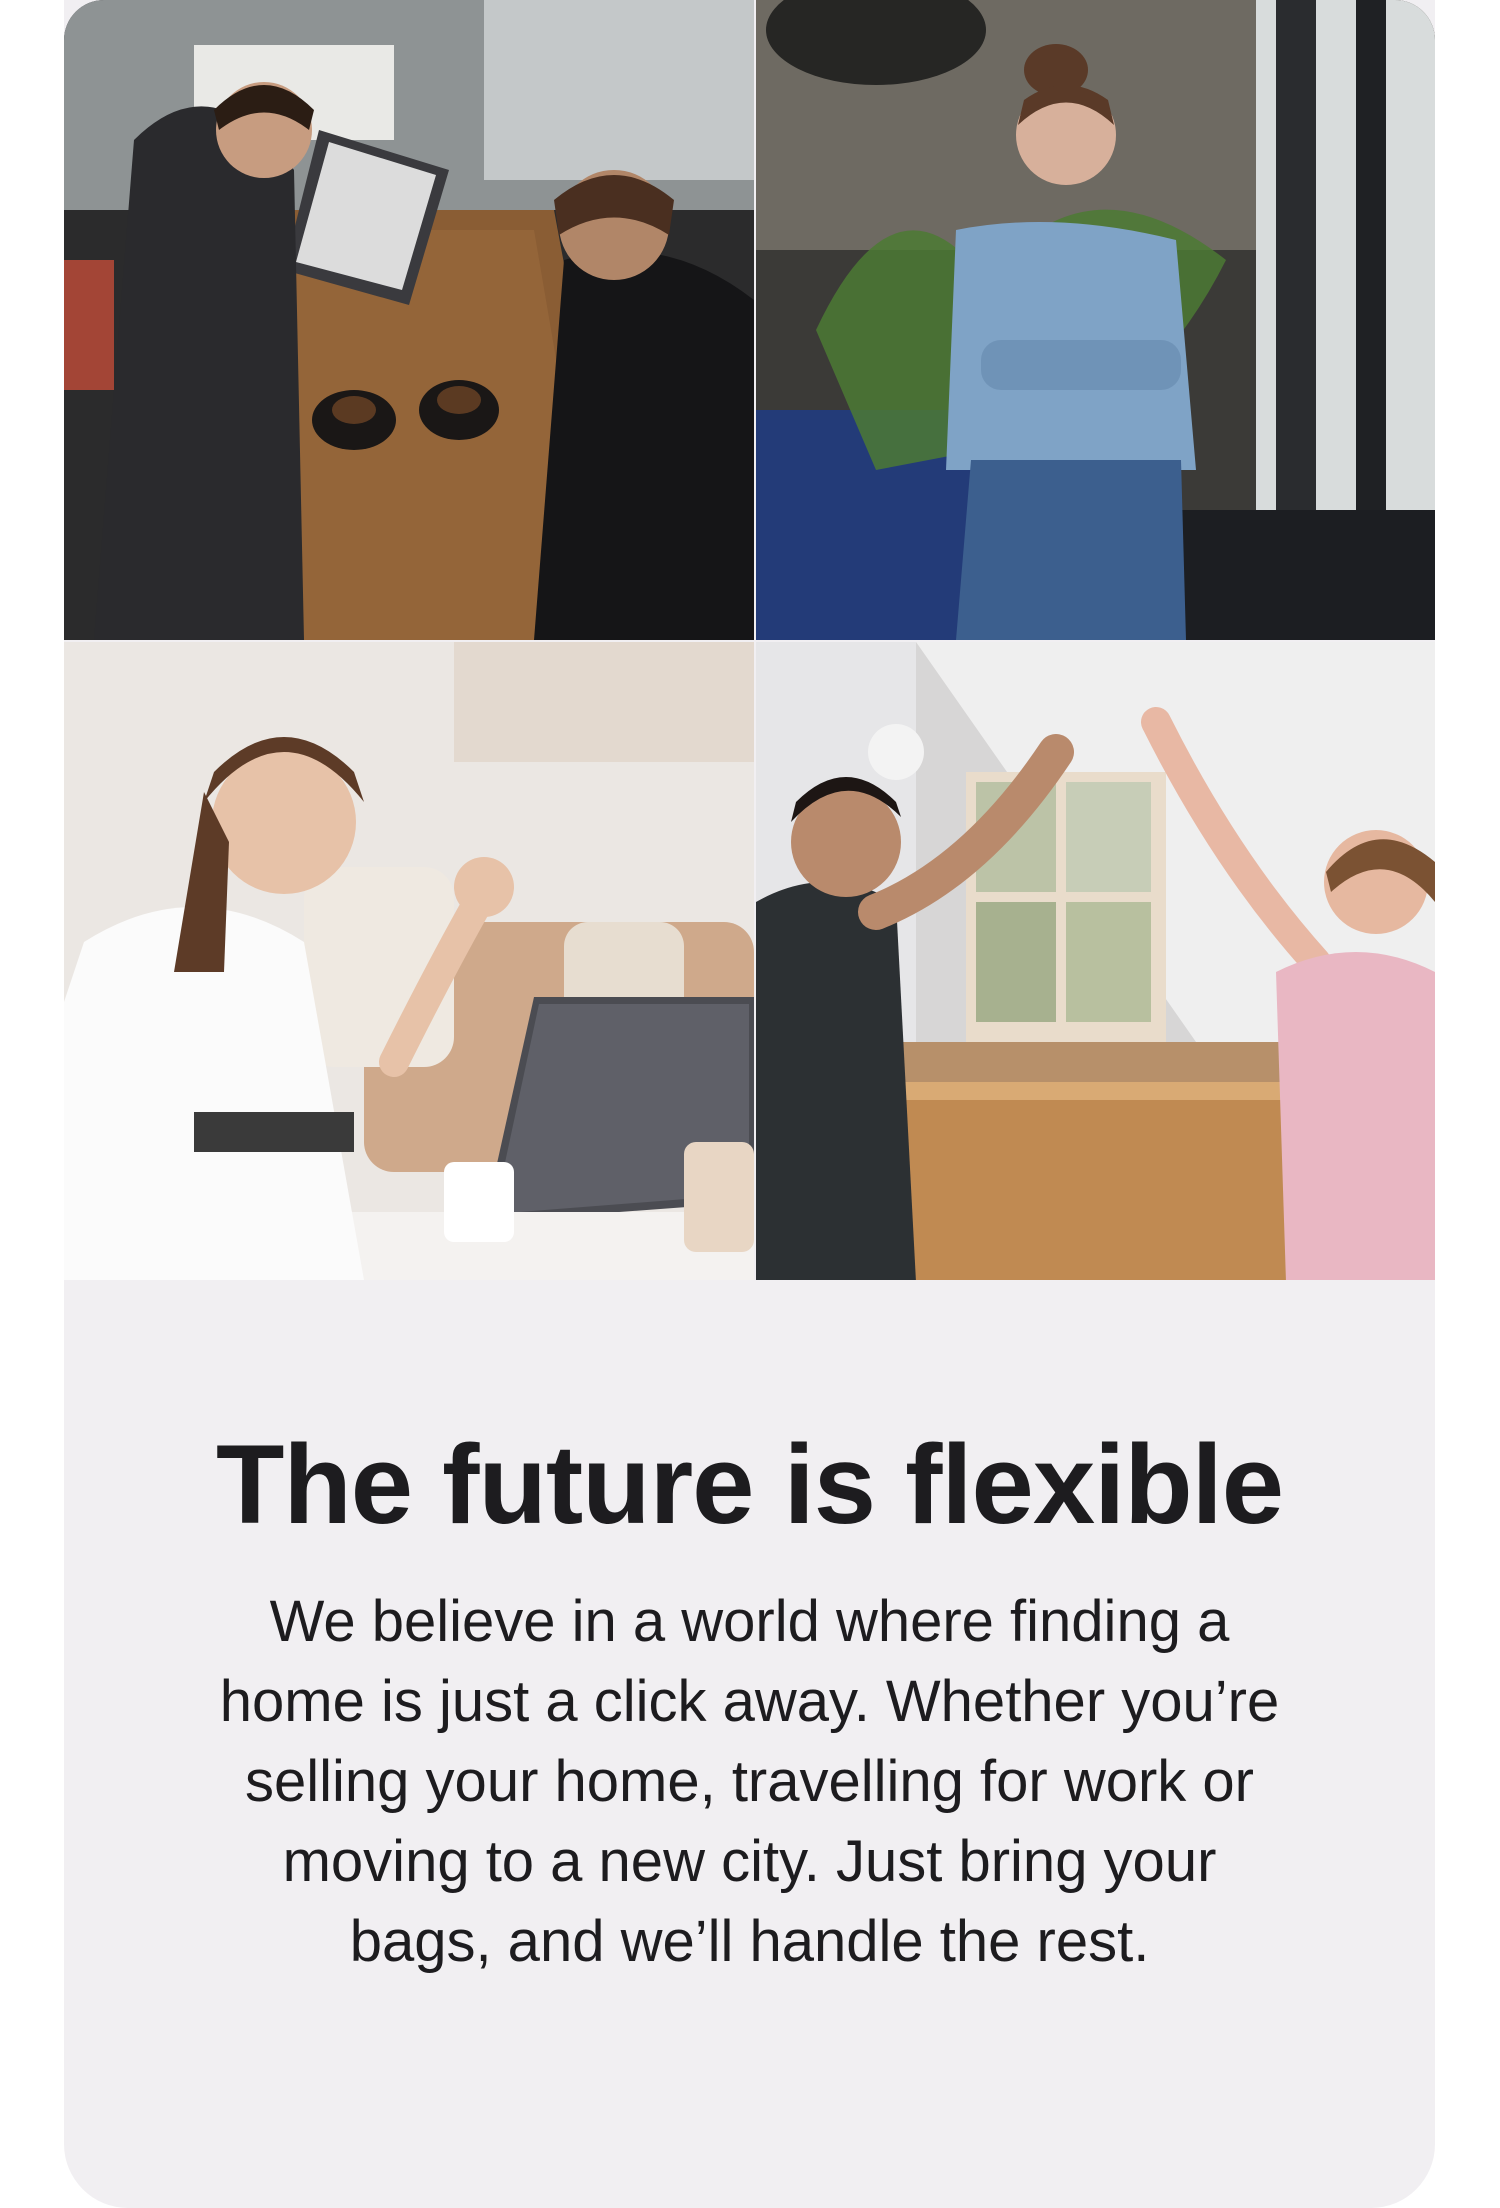 The width and height of the screenshot is (1500, 2208). What do you see at coordinates (409, 961) in the screenshot?
I see `photo-woman-video-call` at bounding box center [409, 961].